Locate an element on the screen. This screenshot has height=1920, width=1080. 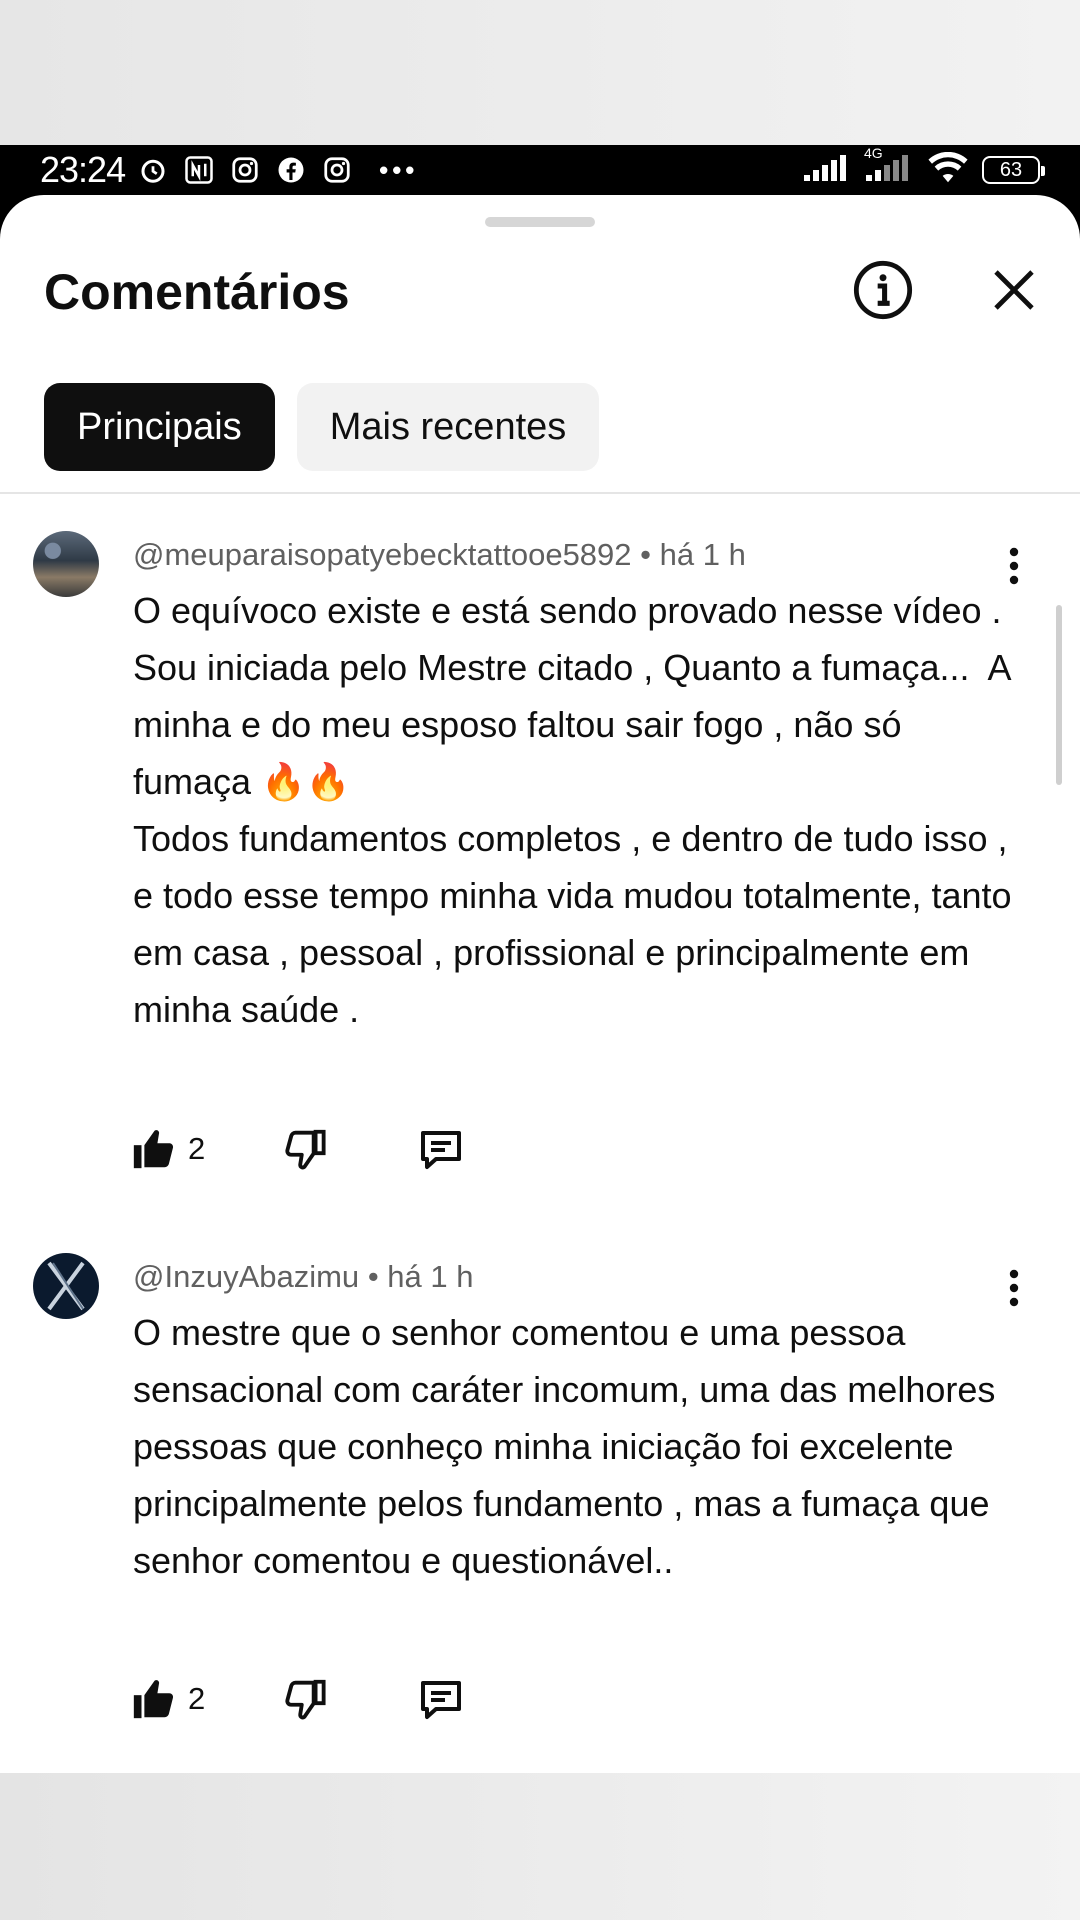
facebook-icon is located at coordinates (291, 170).